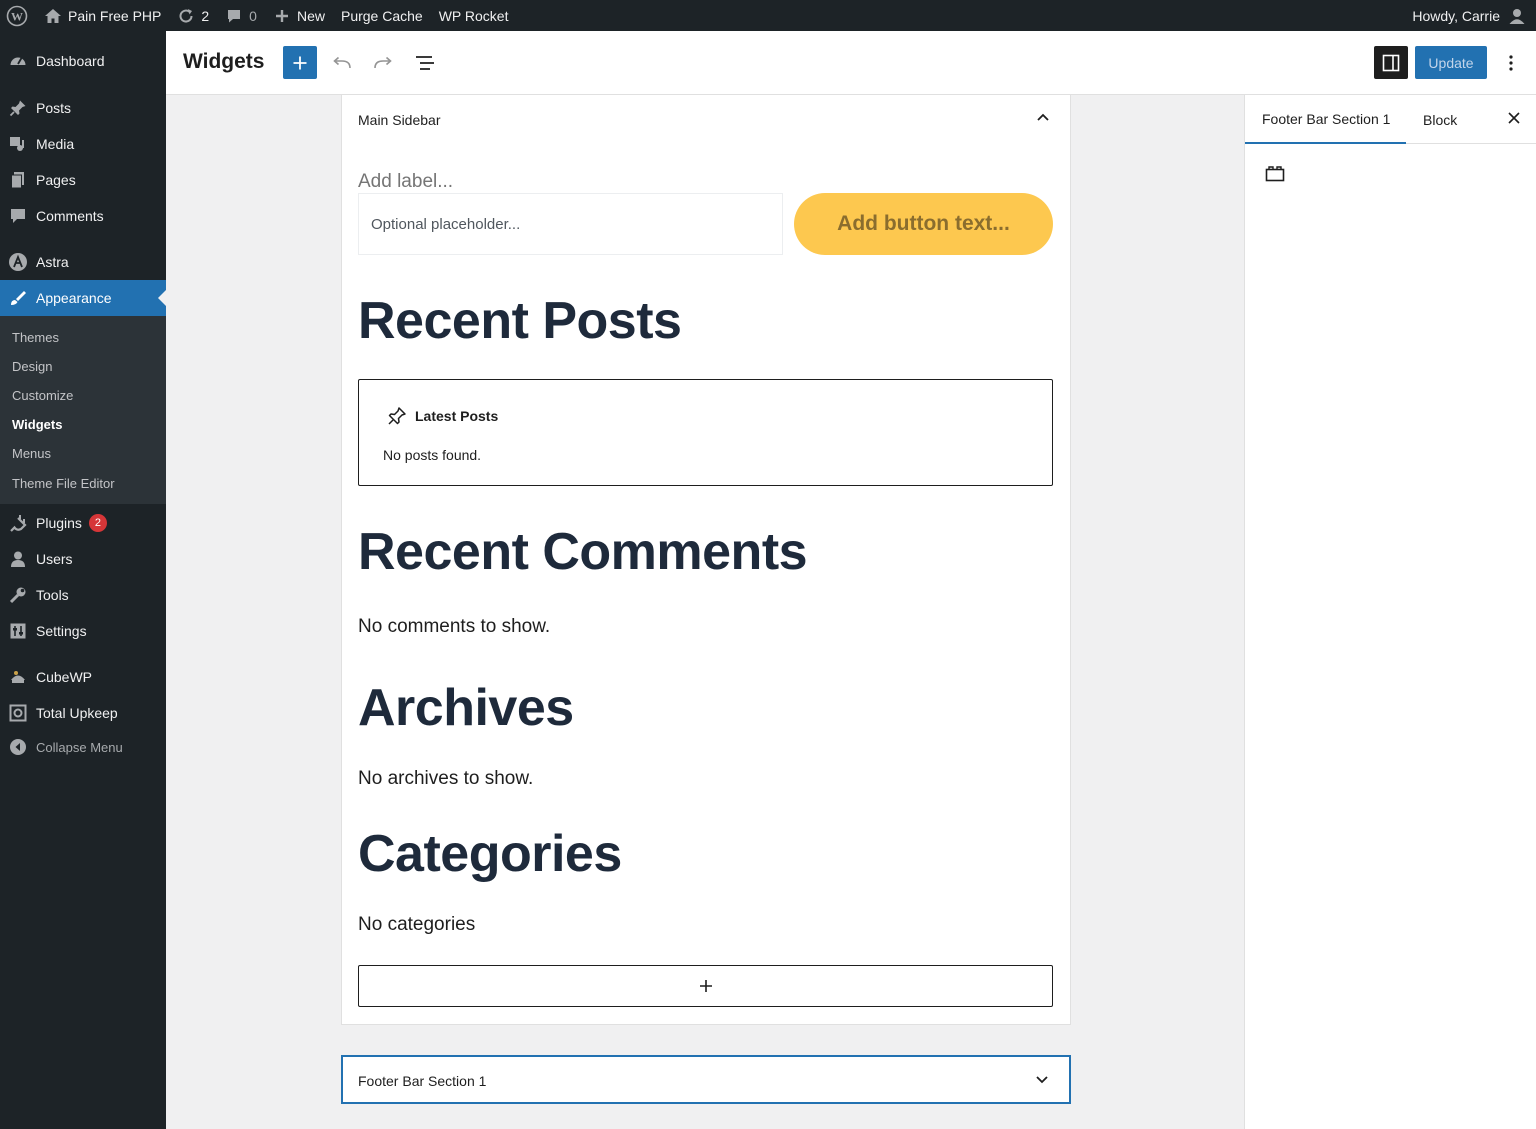  What do you see at coordinates (18, 747) in the screenshot?
I see `collapse-arrow-icon` at bounding box center [18, 747].